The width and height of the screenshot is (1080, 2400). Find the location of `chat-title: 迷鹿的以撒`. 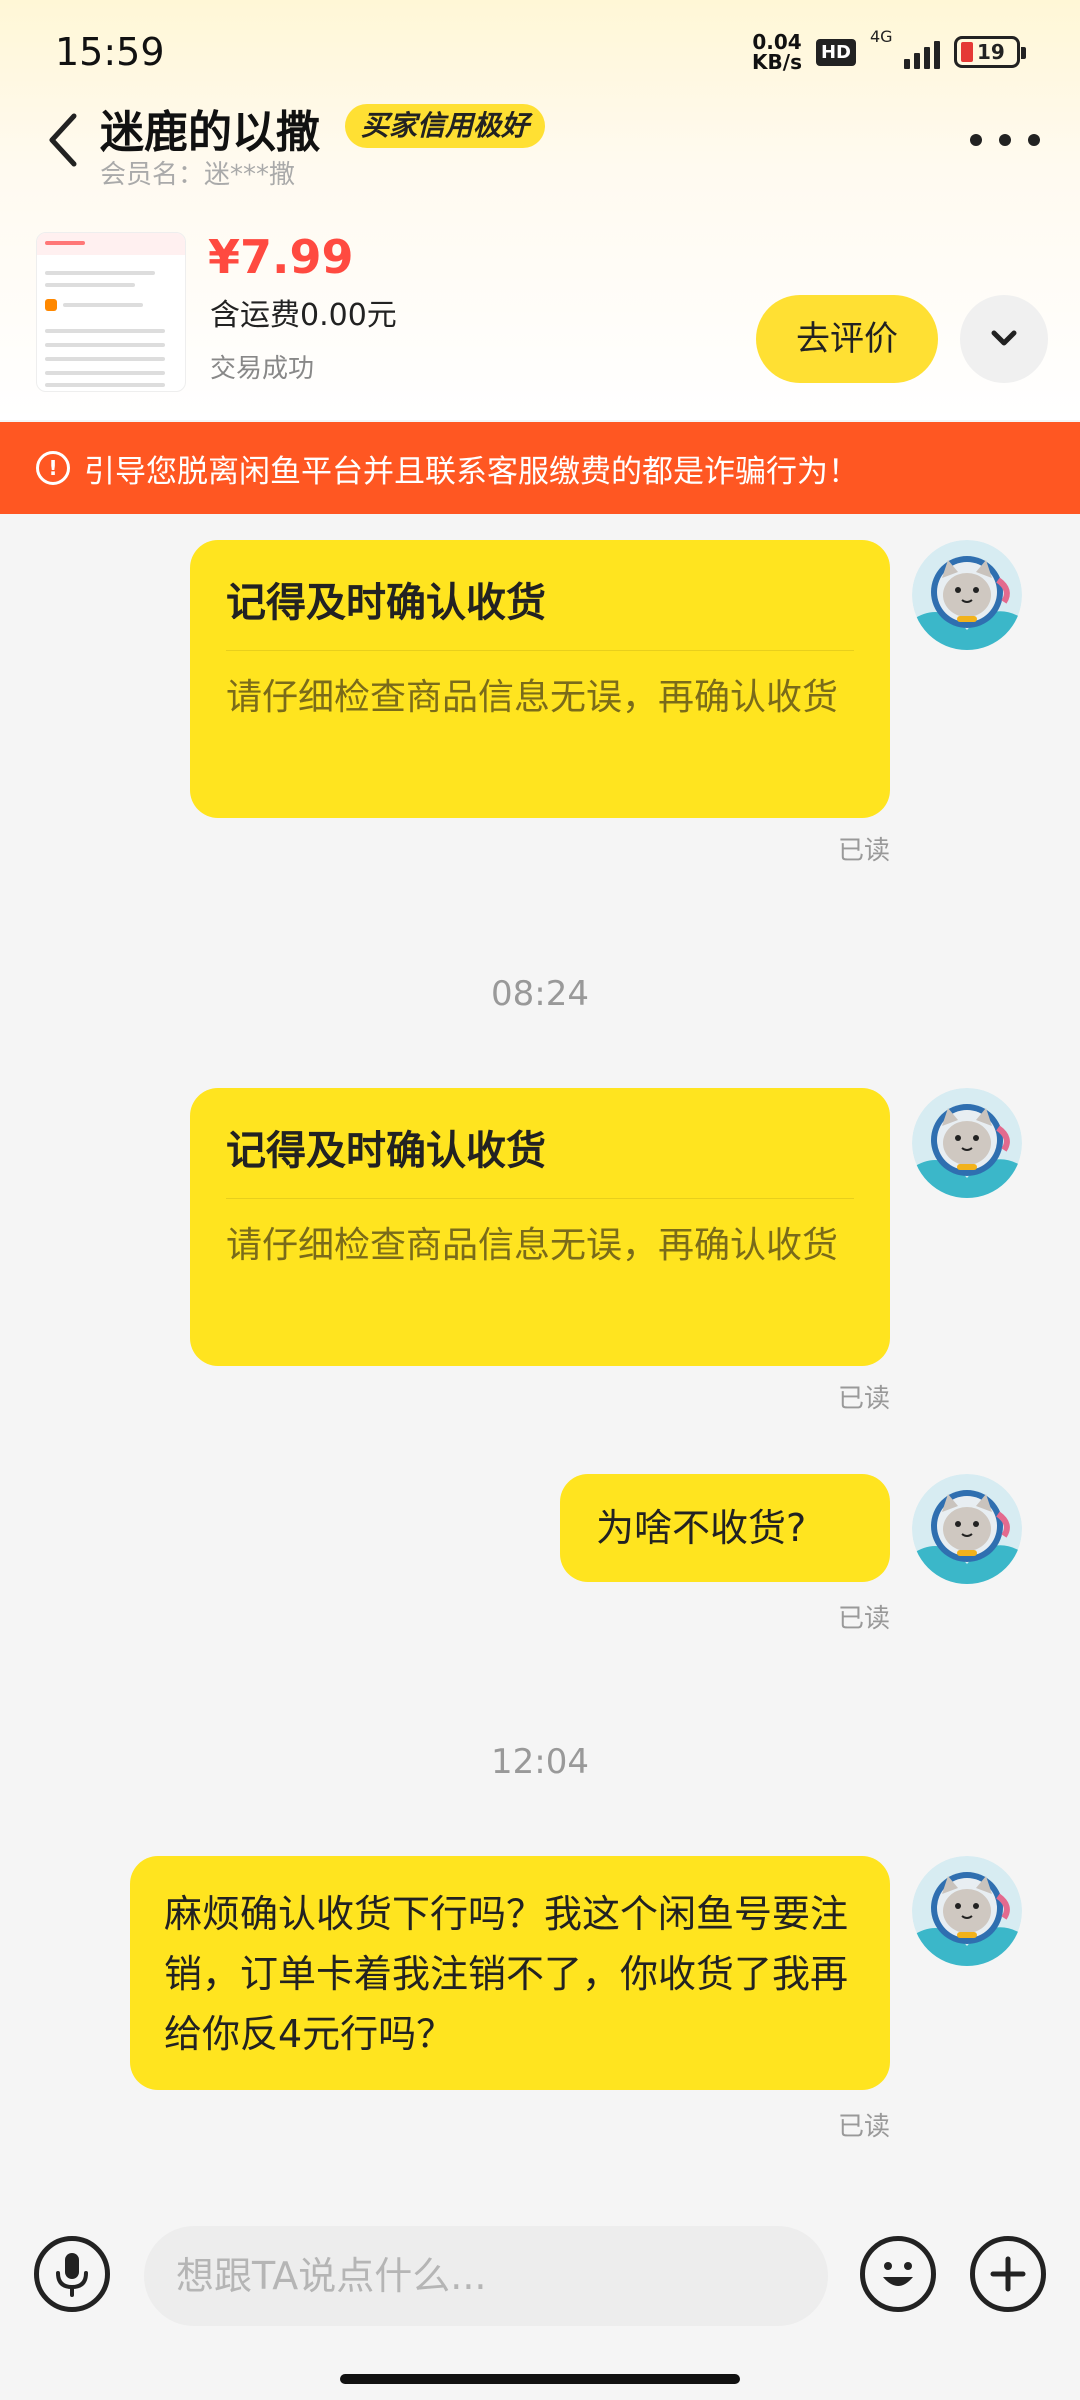

chat-title: 迷鹿的以撒 is located at coordinates (210, 128).